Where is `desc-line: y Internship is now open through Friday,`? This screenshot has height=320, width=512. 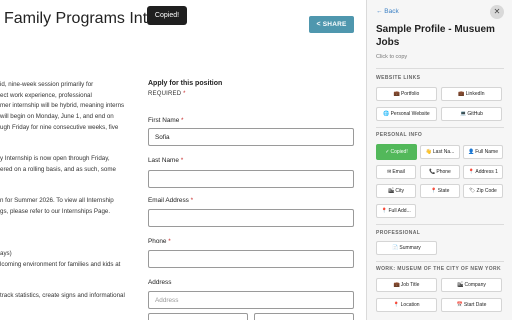
desc-line: y Internship is now open through Friday, is located at coordinates (55, 158).